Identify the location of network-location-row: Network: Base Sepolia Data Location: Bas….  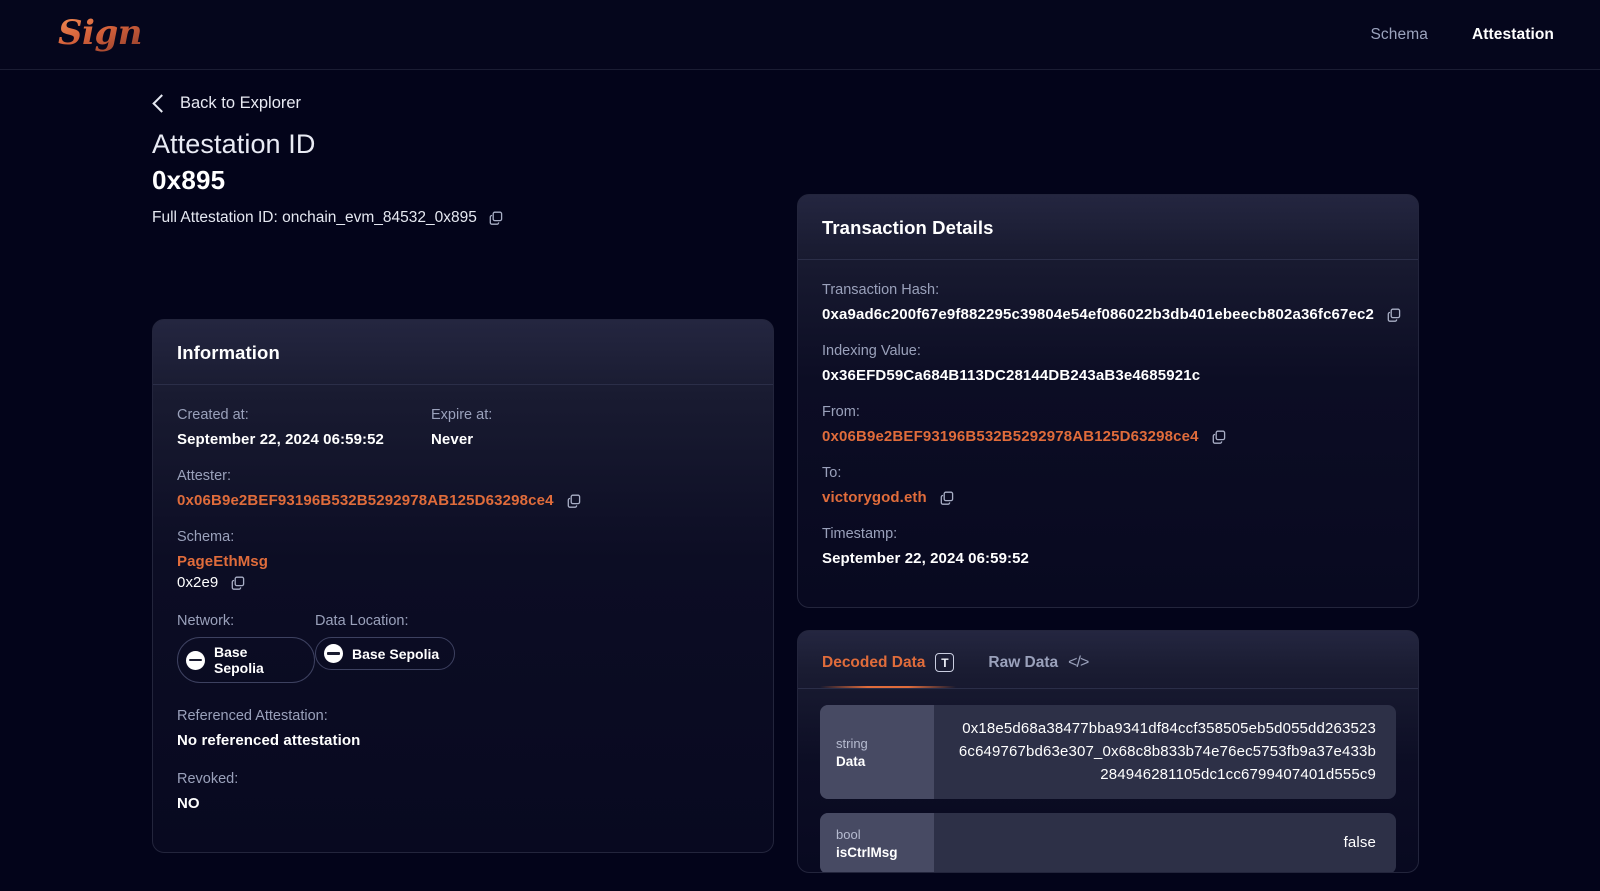
(463, 648).